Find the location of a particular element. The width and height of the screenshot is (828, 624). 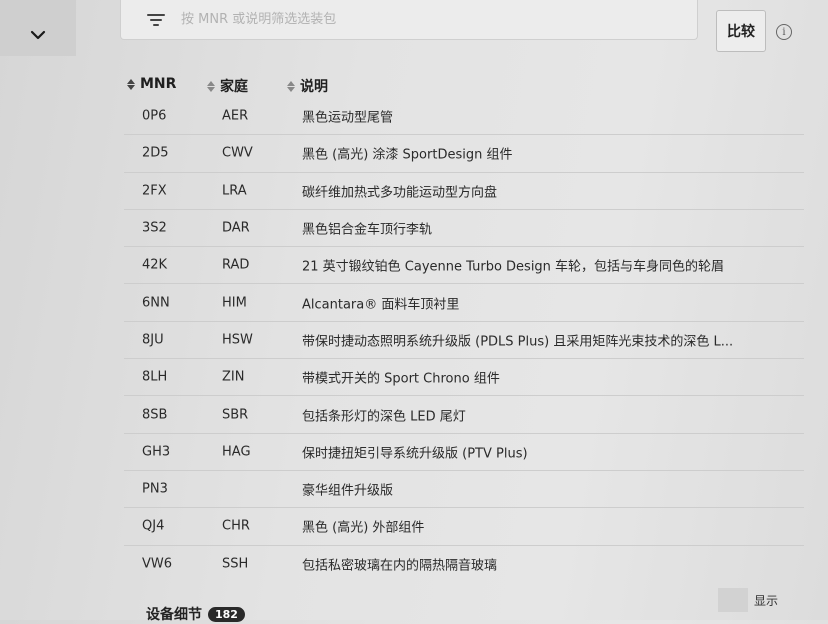

family-cell: HAG is located at coordinates (236, 452).